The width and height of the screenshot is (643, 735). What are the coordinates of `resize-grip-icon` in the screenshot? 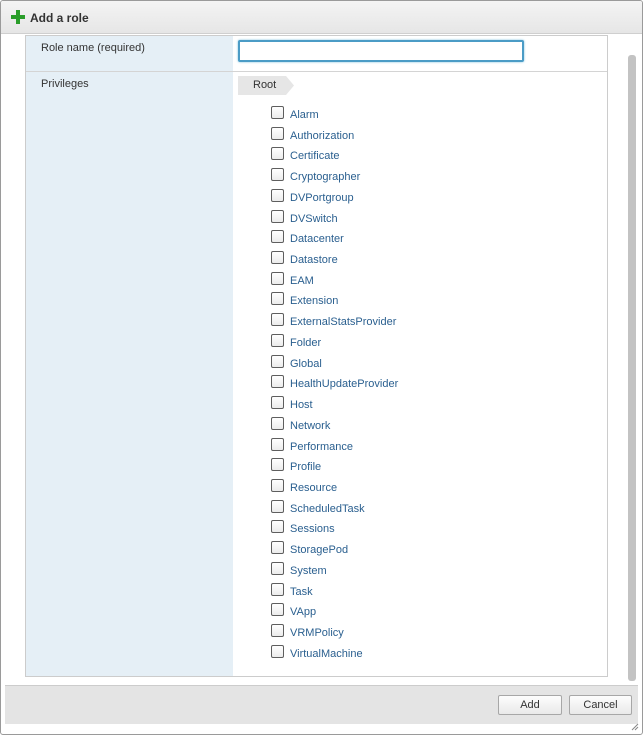 It's located at (635, 727).